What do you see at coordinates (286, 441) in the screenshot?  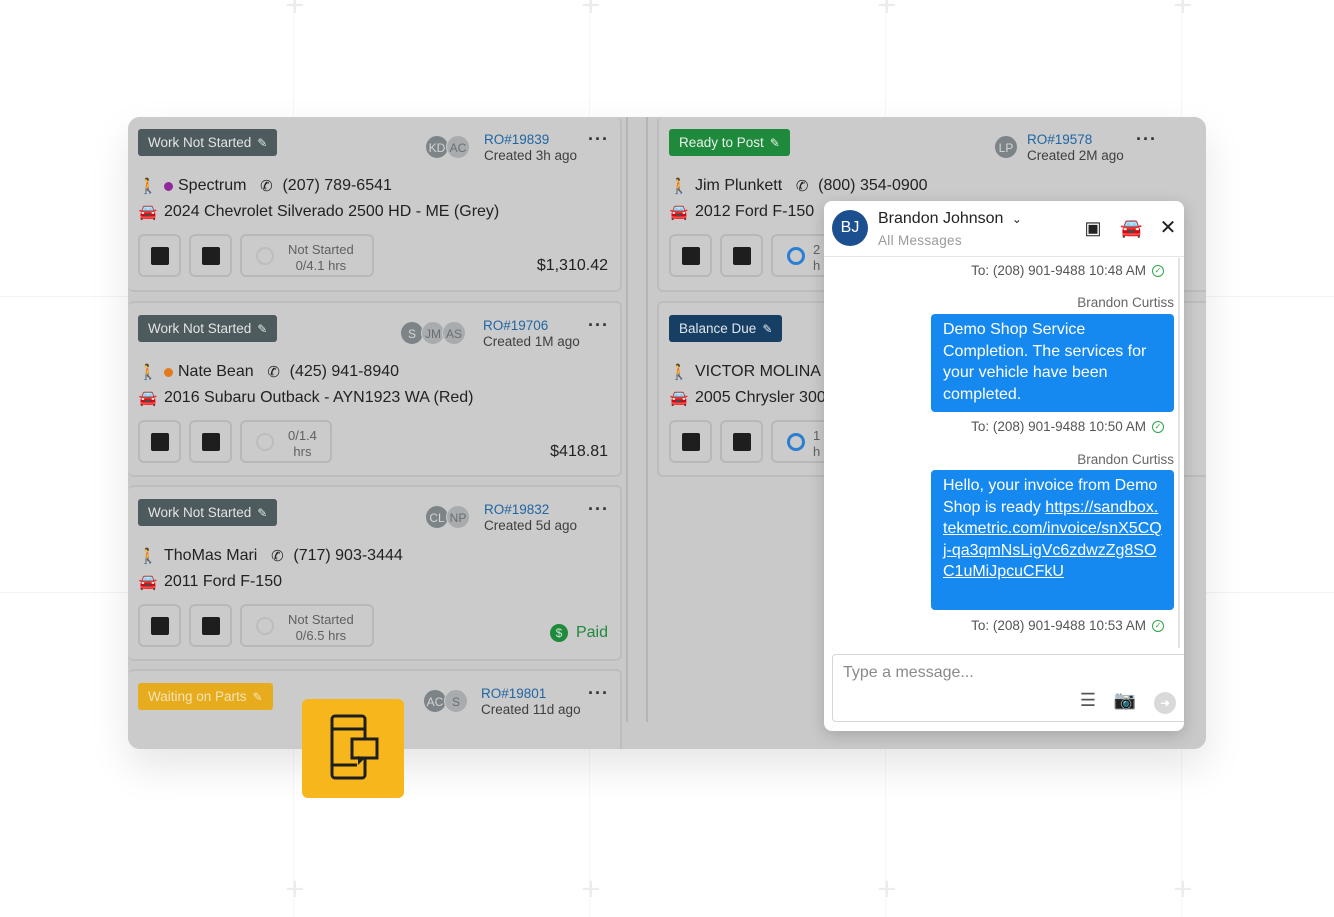 I see `labor-progress: 0/1.4 hrs` at bounding box center [286, 441].